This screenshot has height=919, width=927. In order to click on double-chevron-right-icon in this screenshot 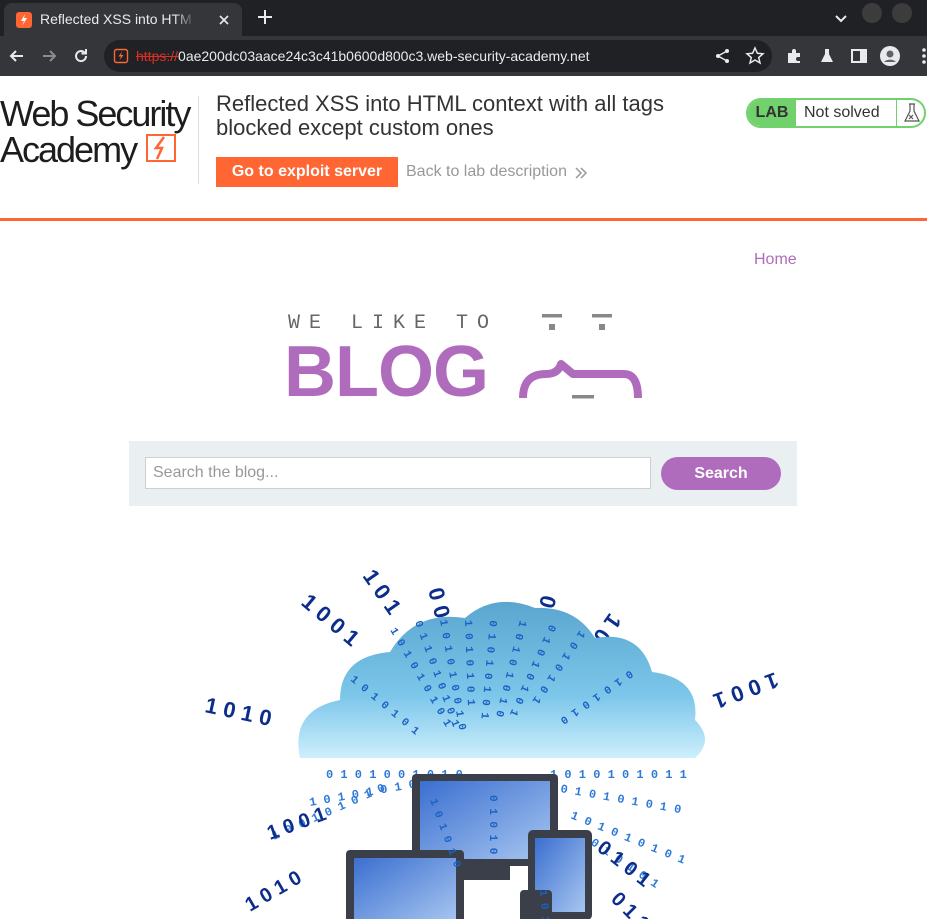, I will do `click(581, 173)`.